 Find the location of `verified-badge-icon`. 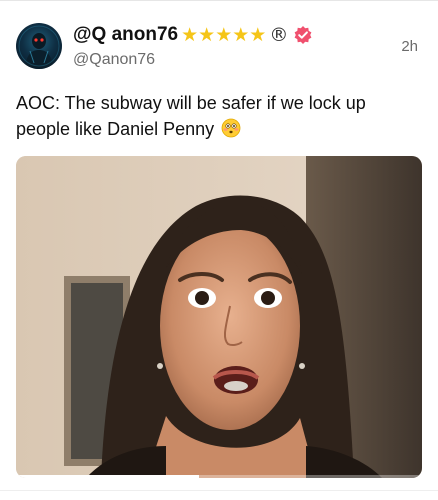

verified-badge-icon is located at coordinates (303, 35).